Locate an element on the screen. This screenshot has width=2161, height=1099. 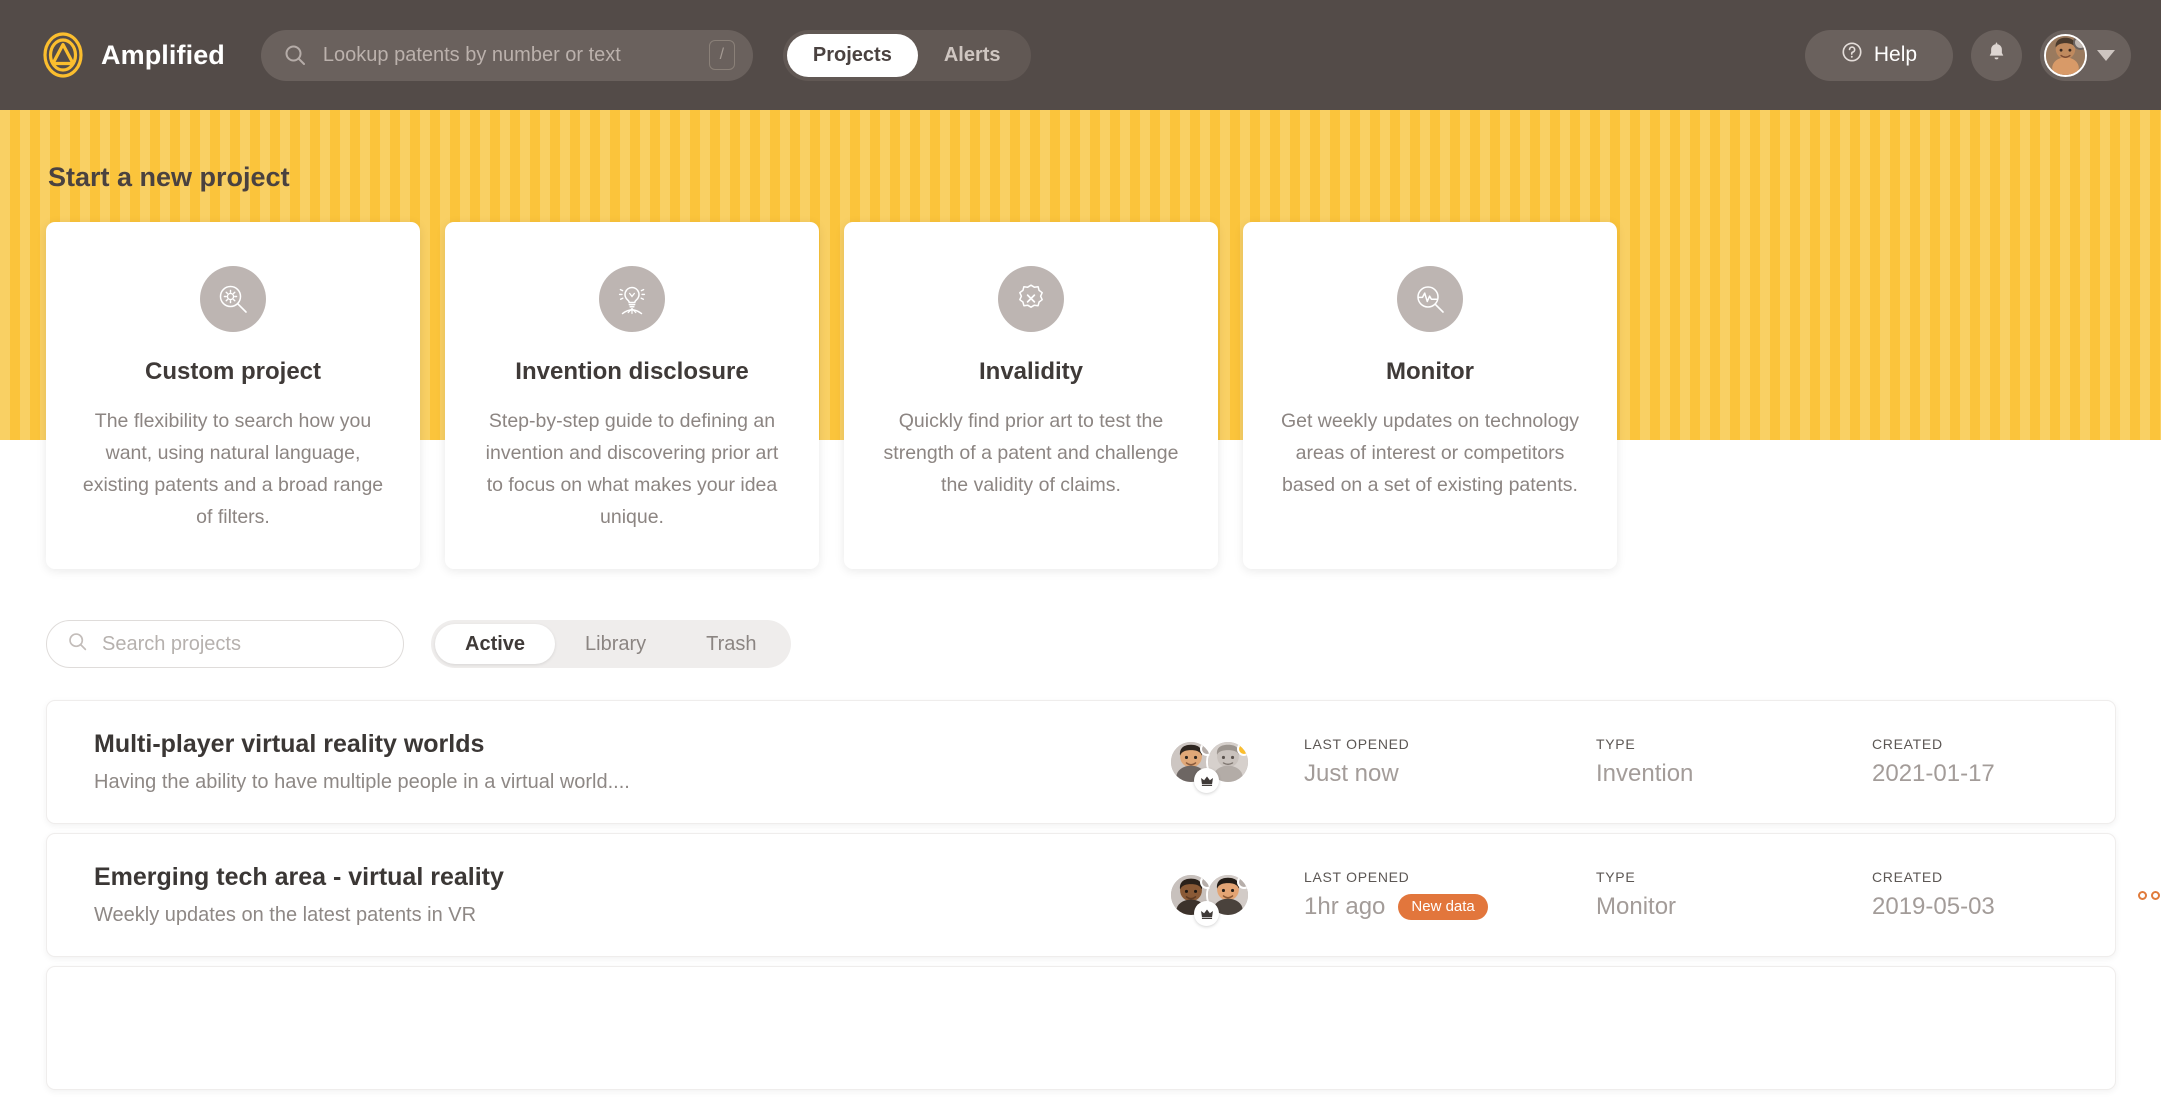
project-filter-bar: Active Library Trash is located at coordinates (418, 644).